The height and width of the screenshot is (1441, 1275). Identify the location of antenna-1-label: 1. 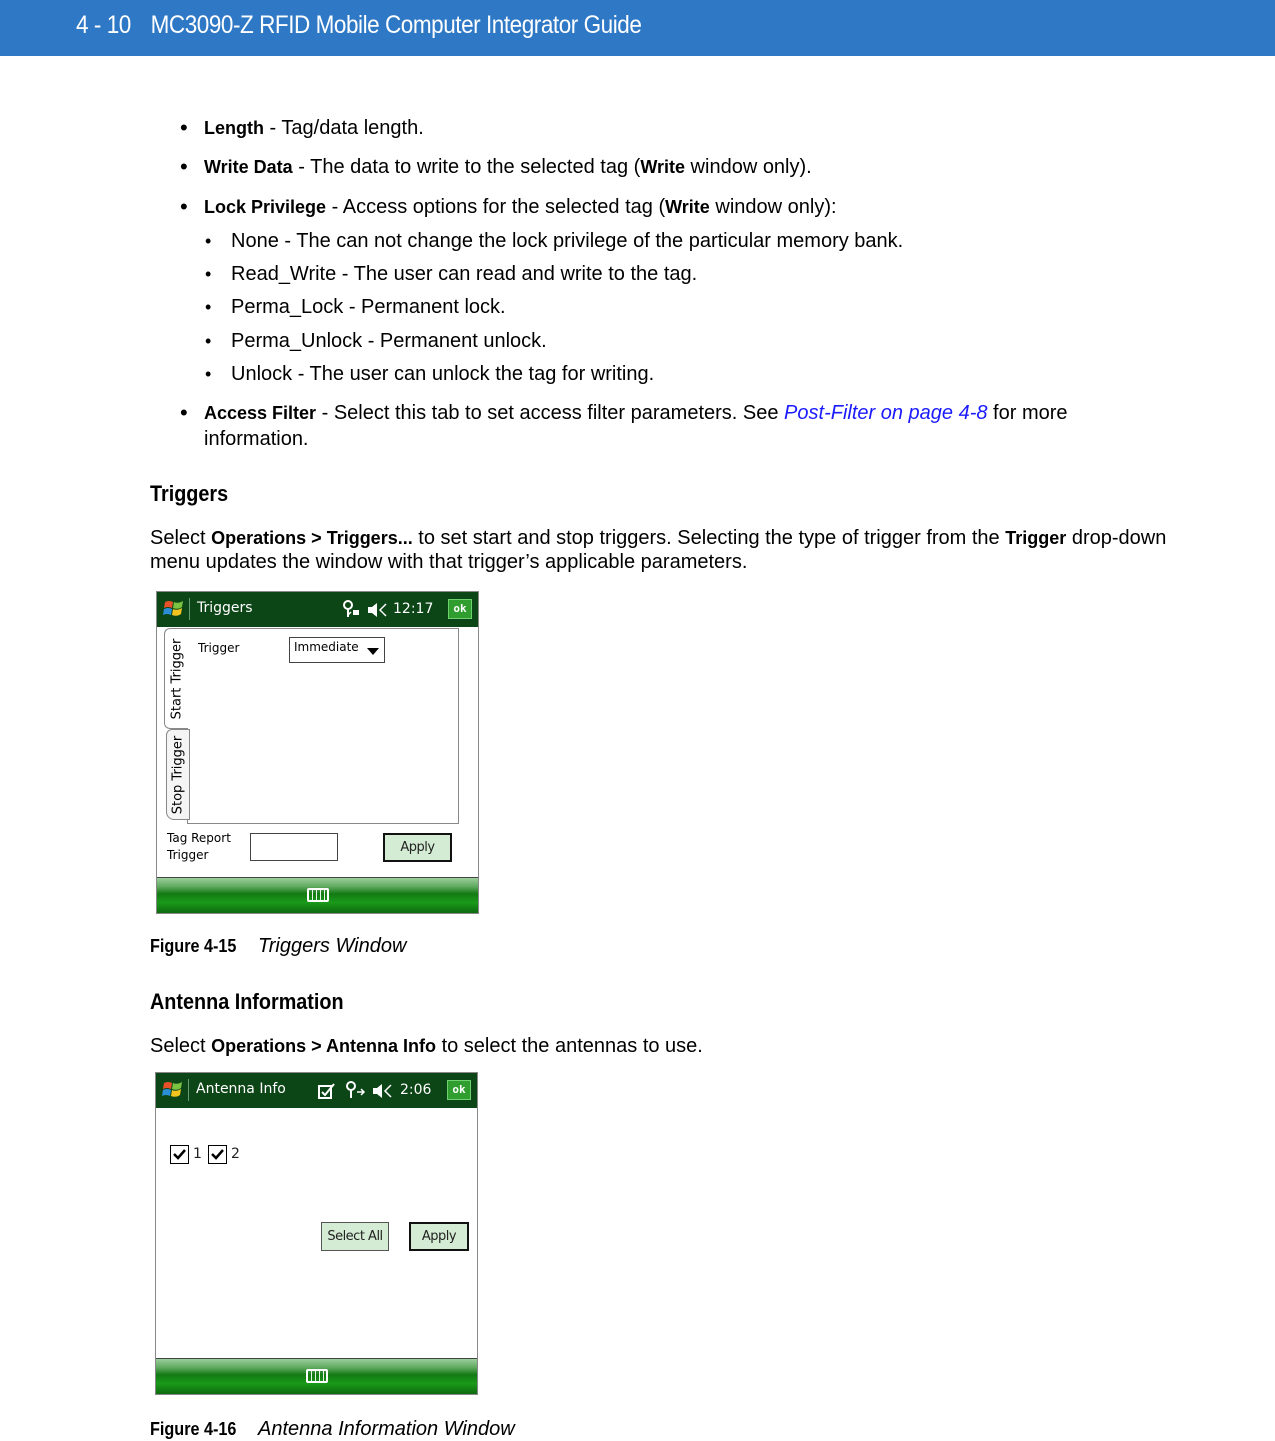
(197, 1154).